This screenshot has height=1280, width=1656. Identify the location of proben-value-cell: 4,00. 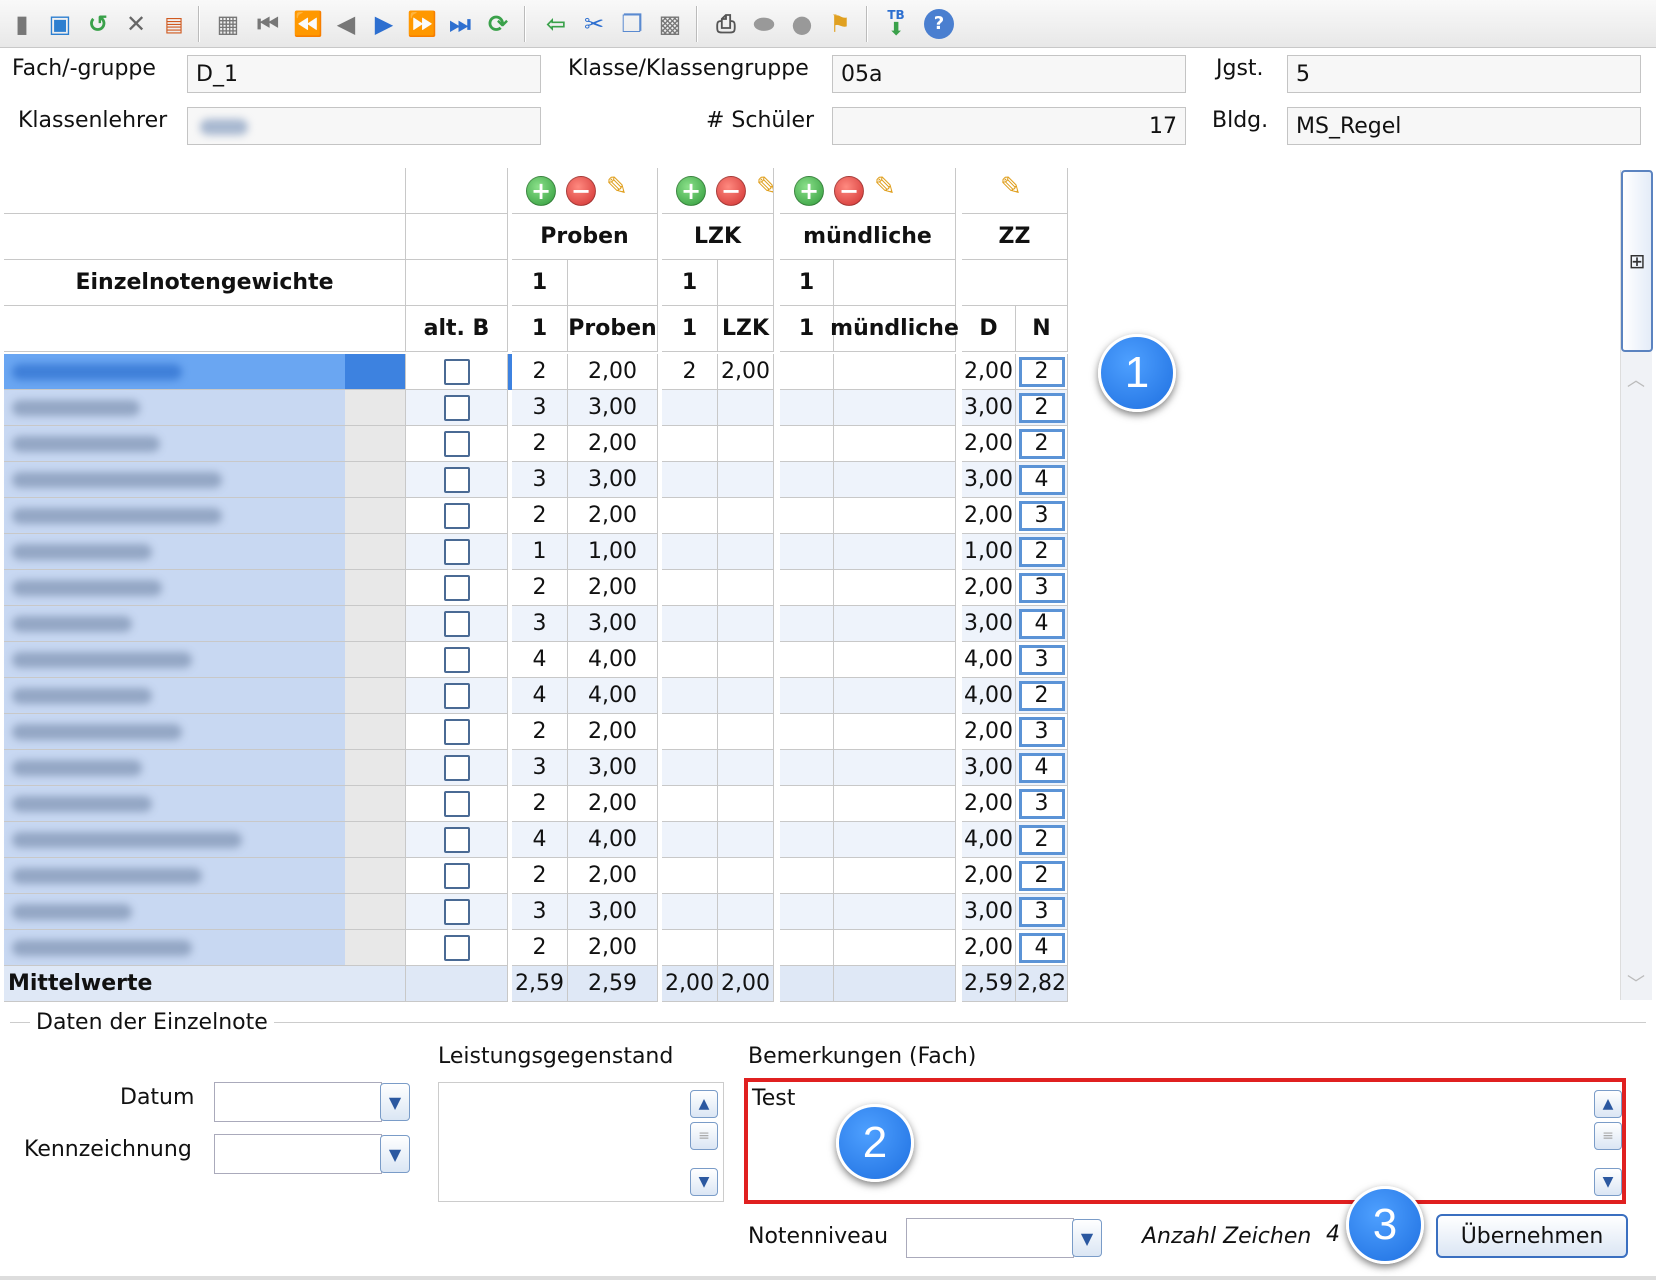
(613, 840).